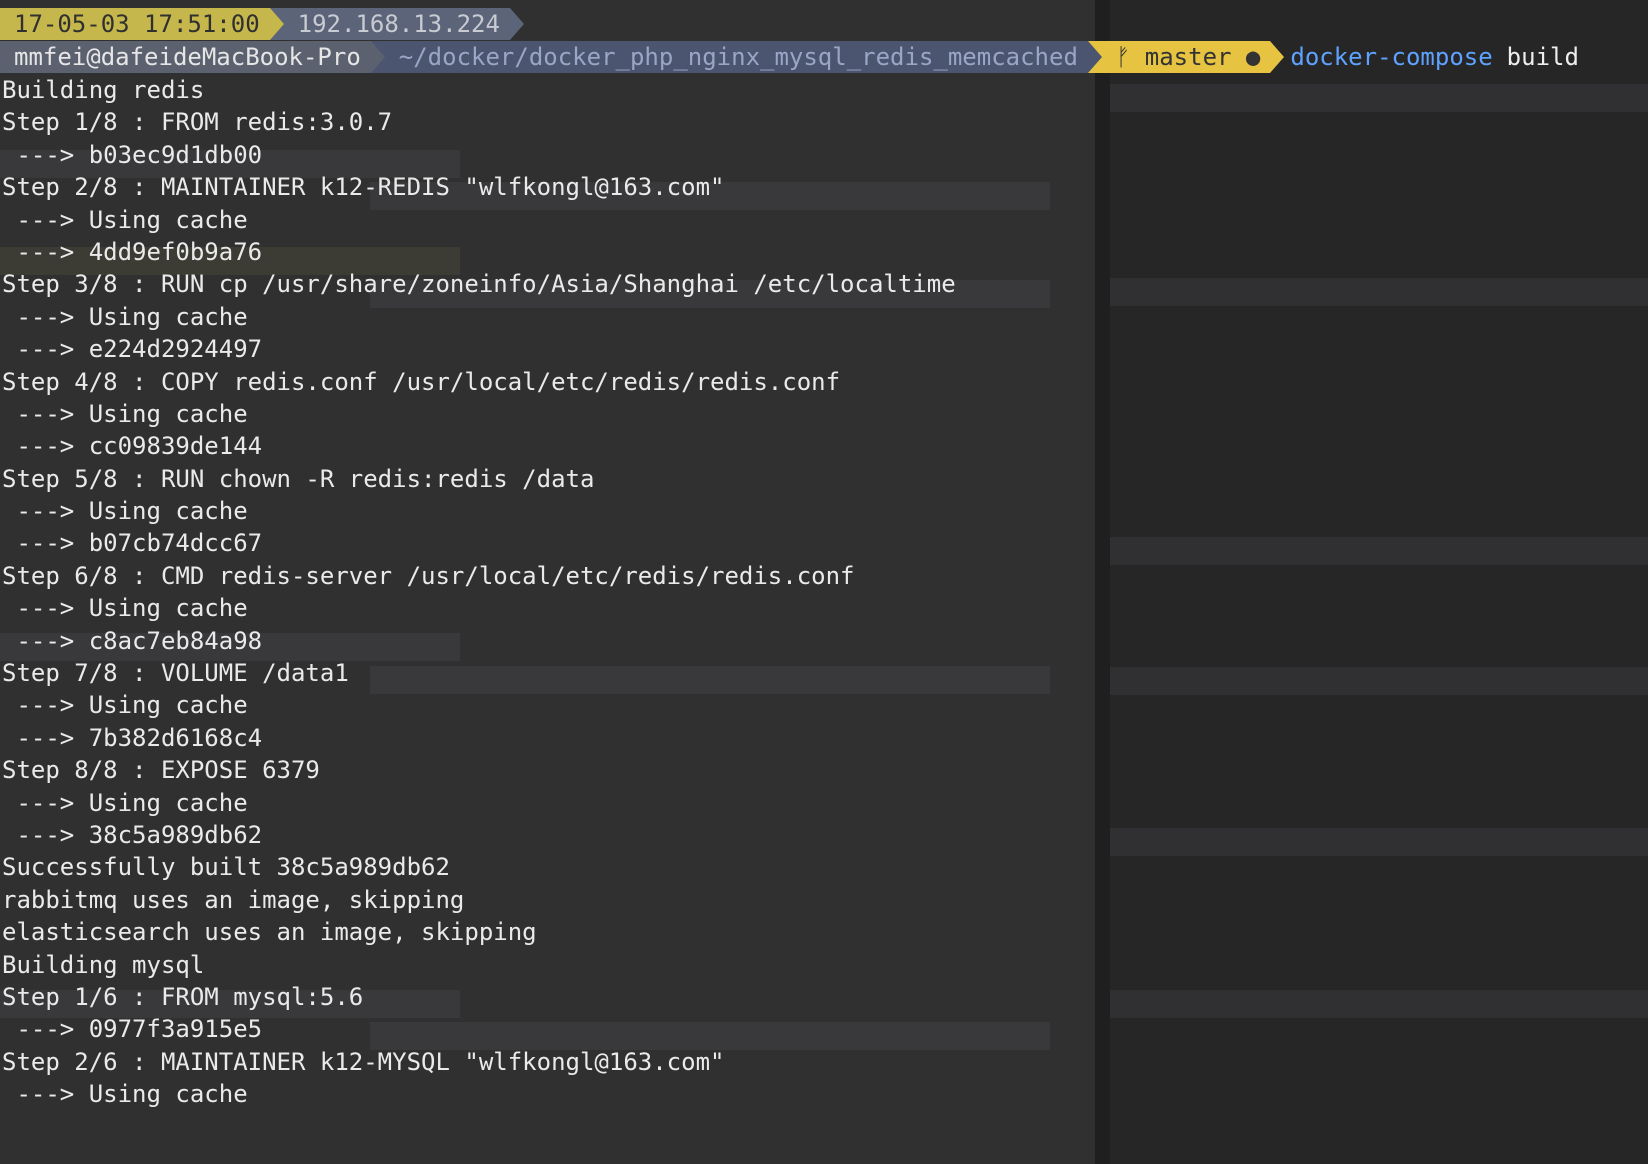 The image size is (1648, 1164). What do you see at coordinates (269, 932) in the screenshot?
I see `output-line: elasticsearch uses an image, skipping` at bounding box center [269, 932].